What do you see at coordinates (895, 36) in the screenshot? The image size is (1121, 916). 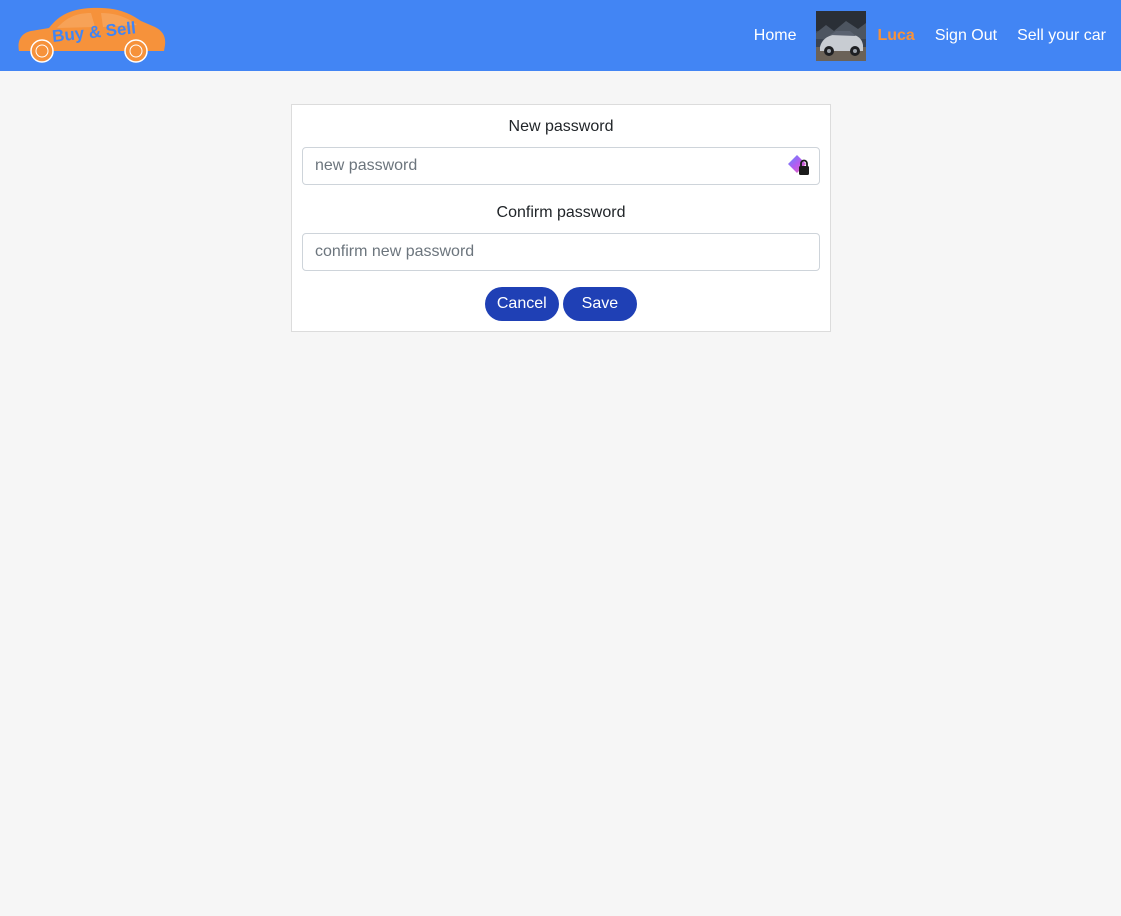 I see `nav-user-name: Luca` at bounding box center [895, 36].